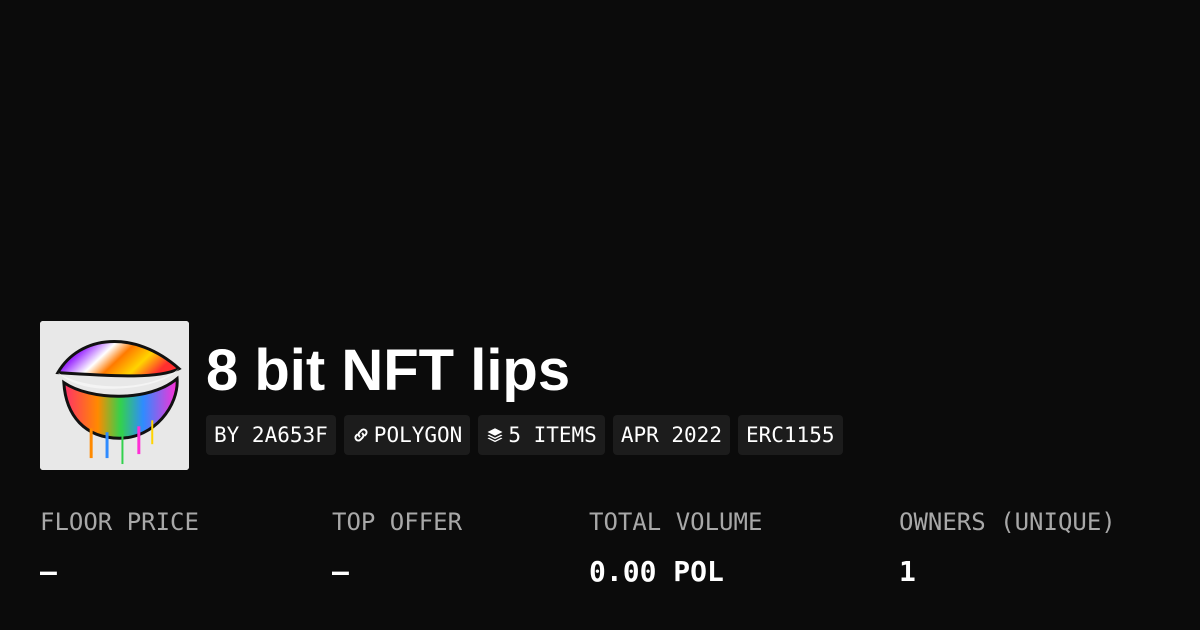 The width and height of the screenshot is (1200, 630). I want to click on layers-icon, so click(495, 435).